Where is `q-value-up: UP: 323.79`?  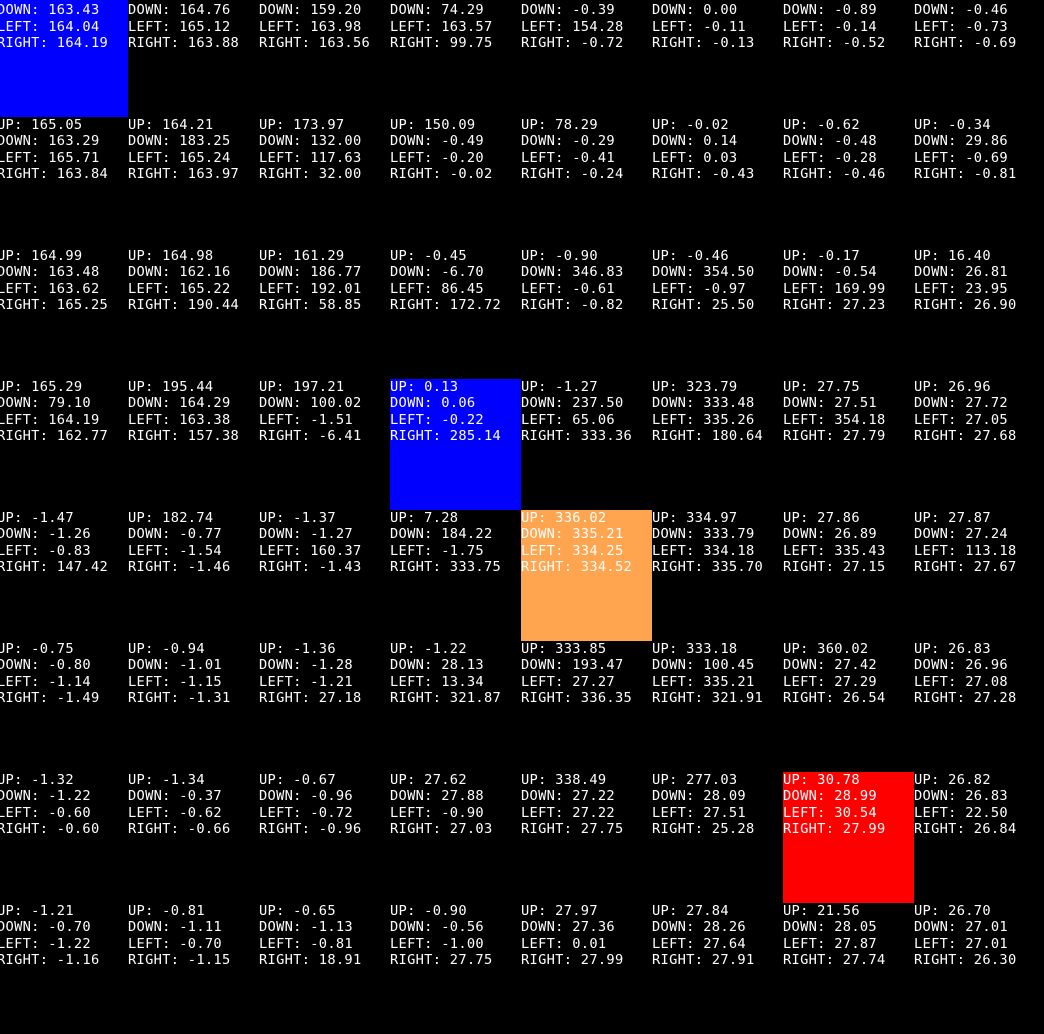 q-value-up: UP: 323.79 is located at coordinates (717, 387).